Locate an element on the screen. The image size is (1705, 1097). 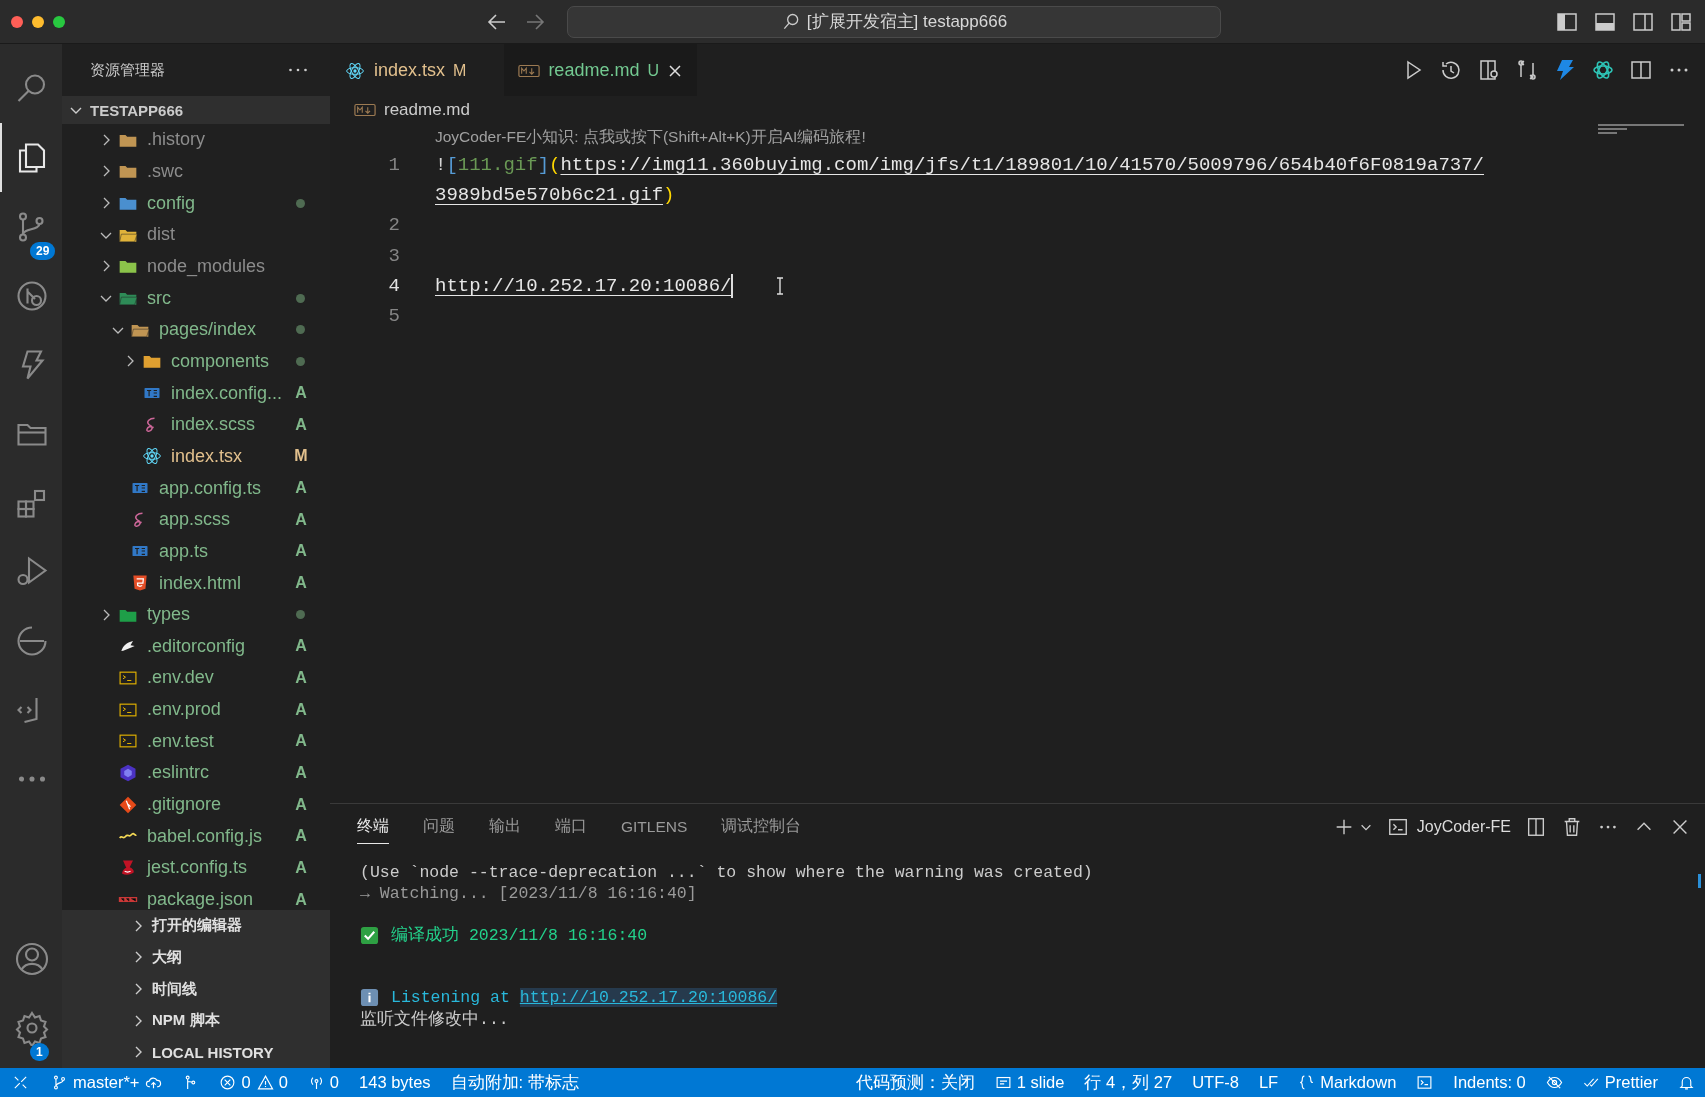
file-name: .env.prod is located at coordinates (220, 710).